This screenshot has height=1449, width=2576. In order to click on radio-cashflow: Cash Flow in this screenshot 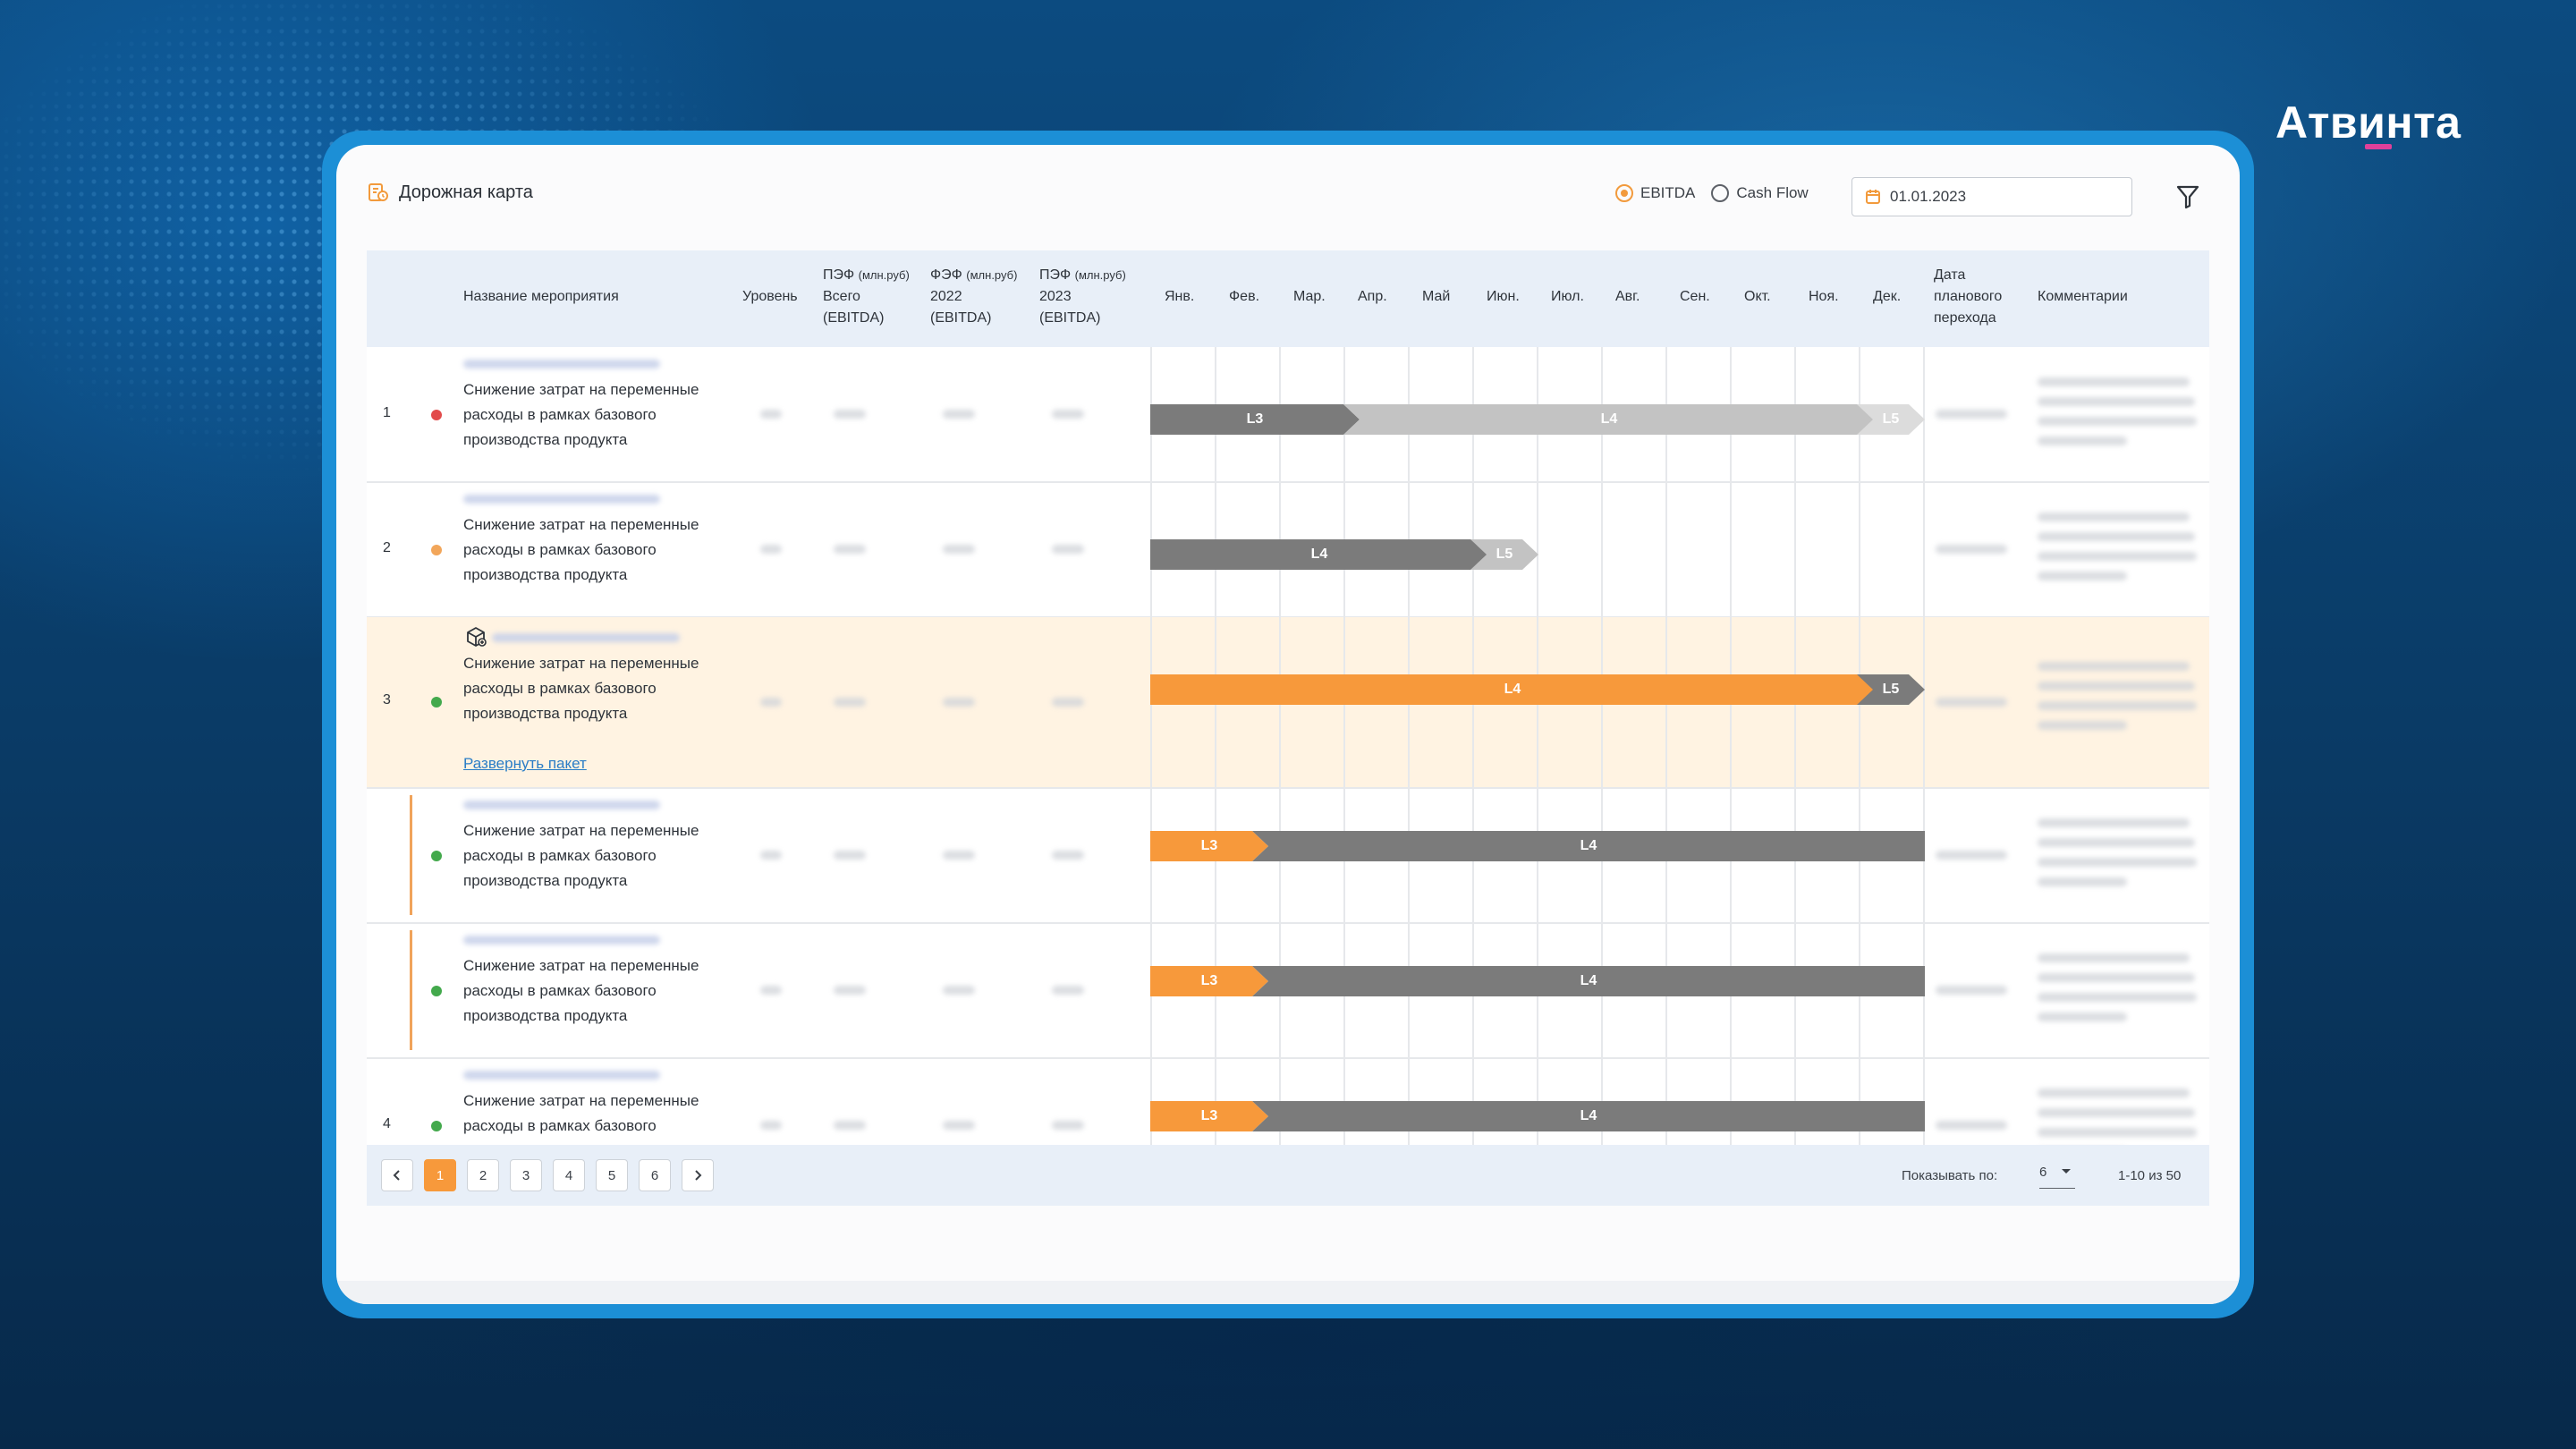, I will do `click(1760, 193)`.